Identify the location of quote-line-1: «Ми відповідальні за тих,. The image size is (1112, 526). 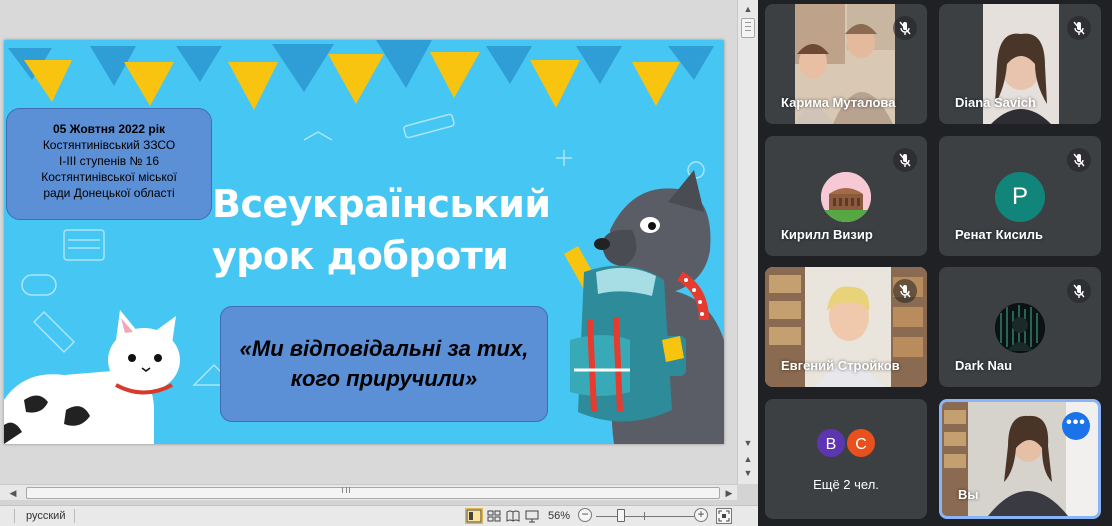
(384, 348).